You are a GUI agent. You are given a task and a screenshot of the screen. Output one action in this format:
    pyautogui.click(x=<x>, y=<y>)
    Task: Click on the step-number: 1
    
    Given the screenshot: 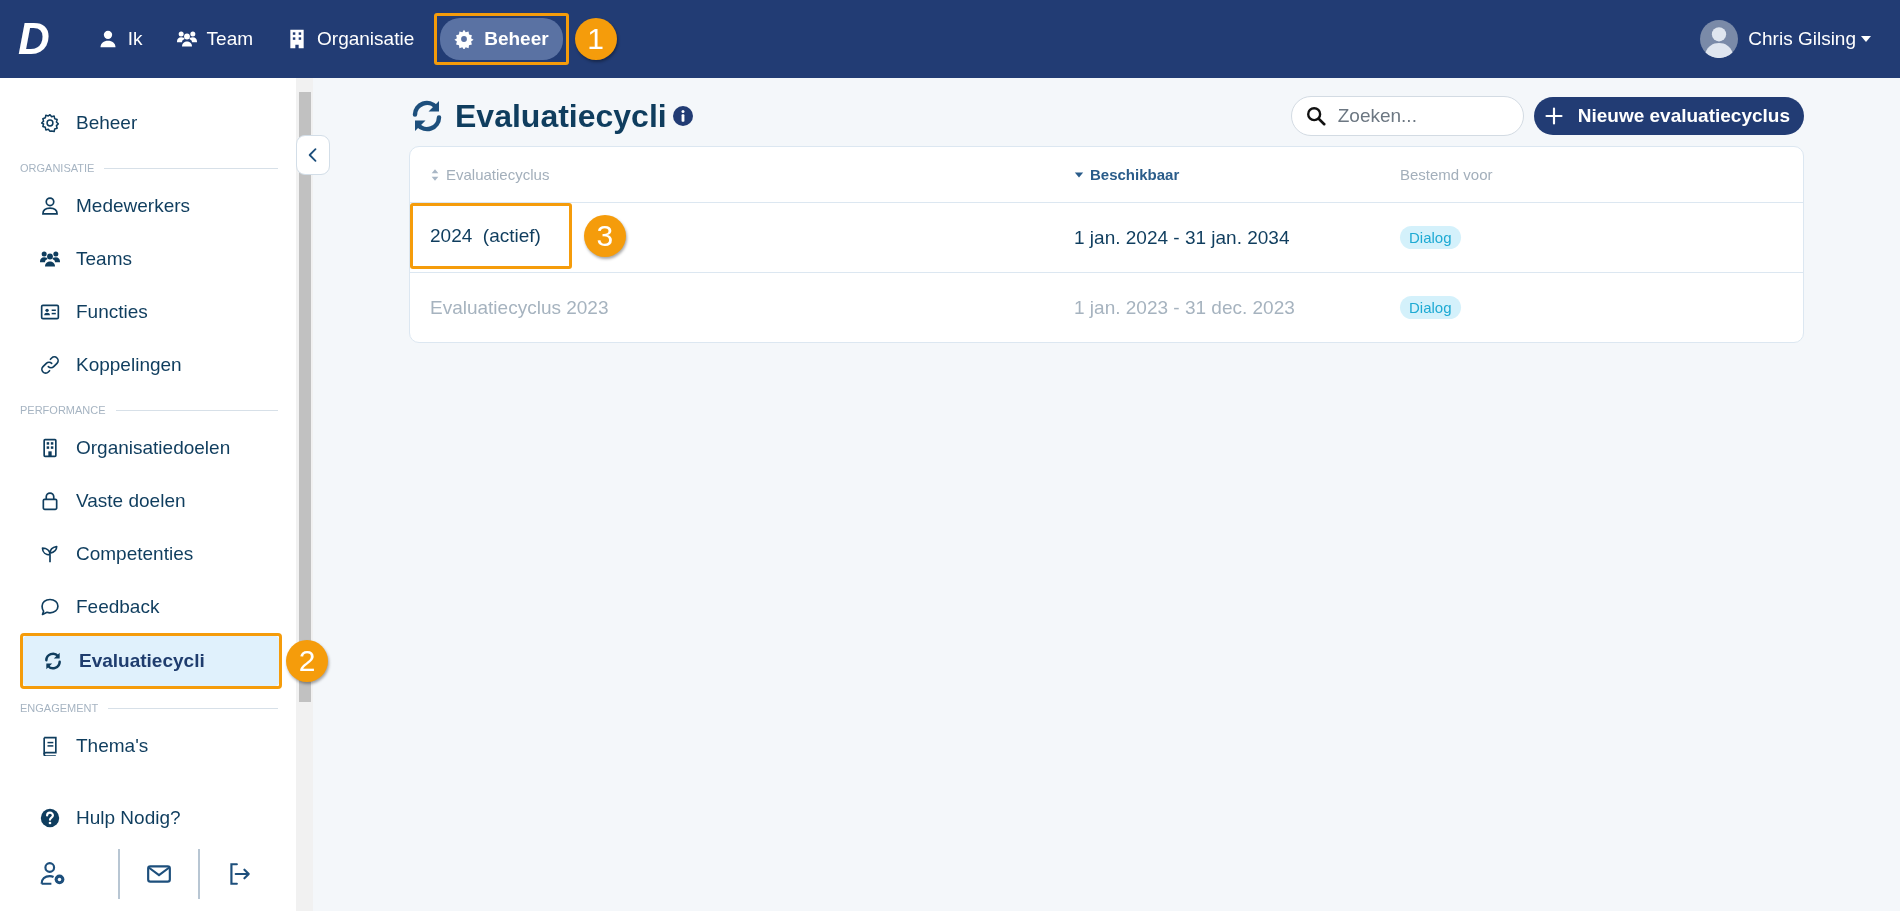 What is the action you would take?
    pyautogui.click(x=595, y=39)
    